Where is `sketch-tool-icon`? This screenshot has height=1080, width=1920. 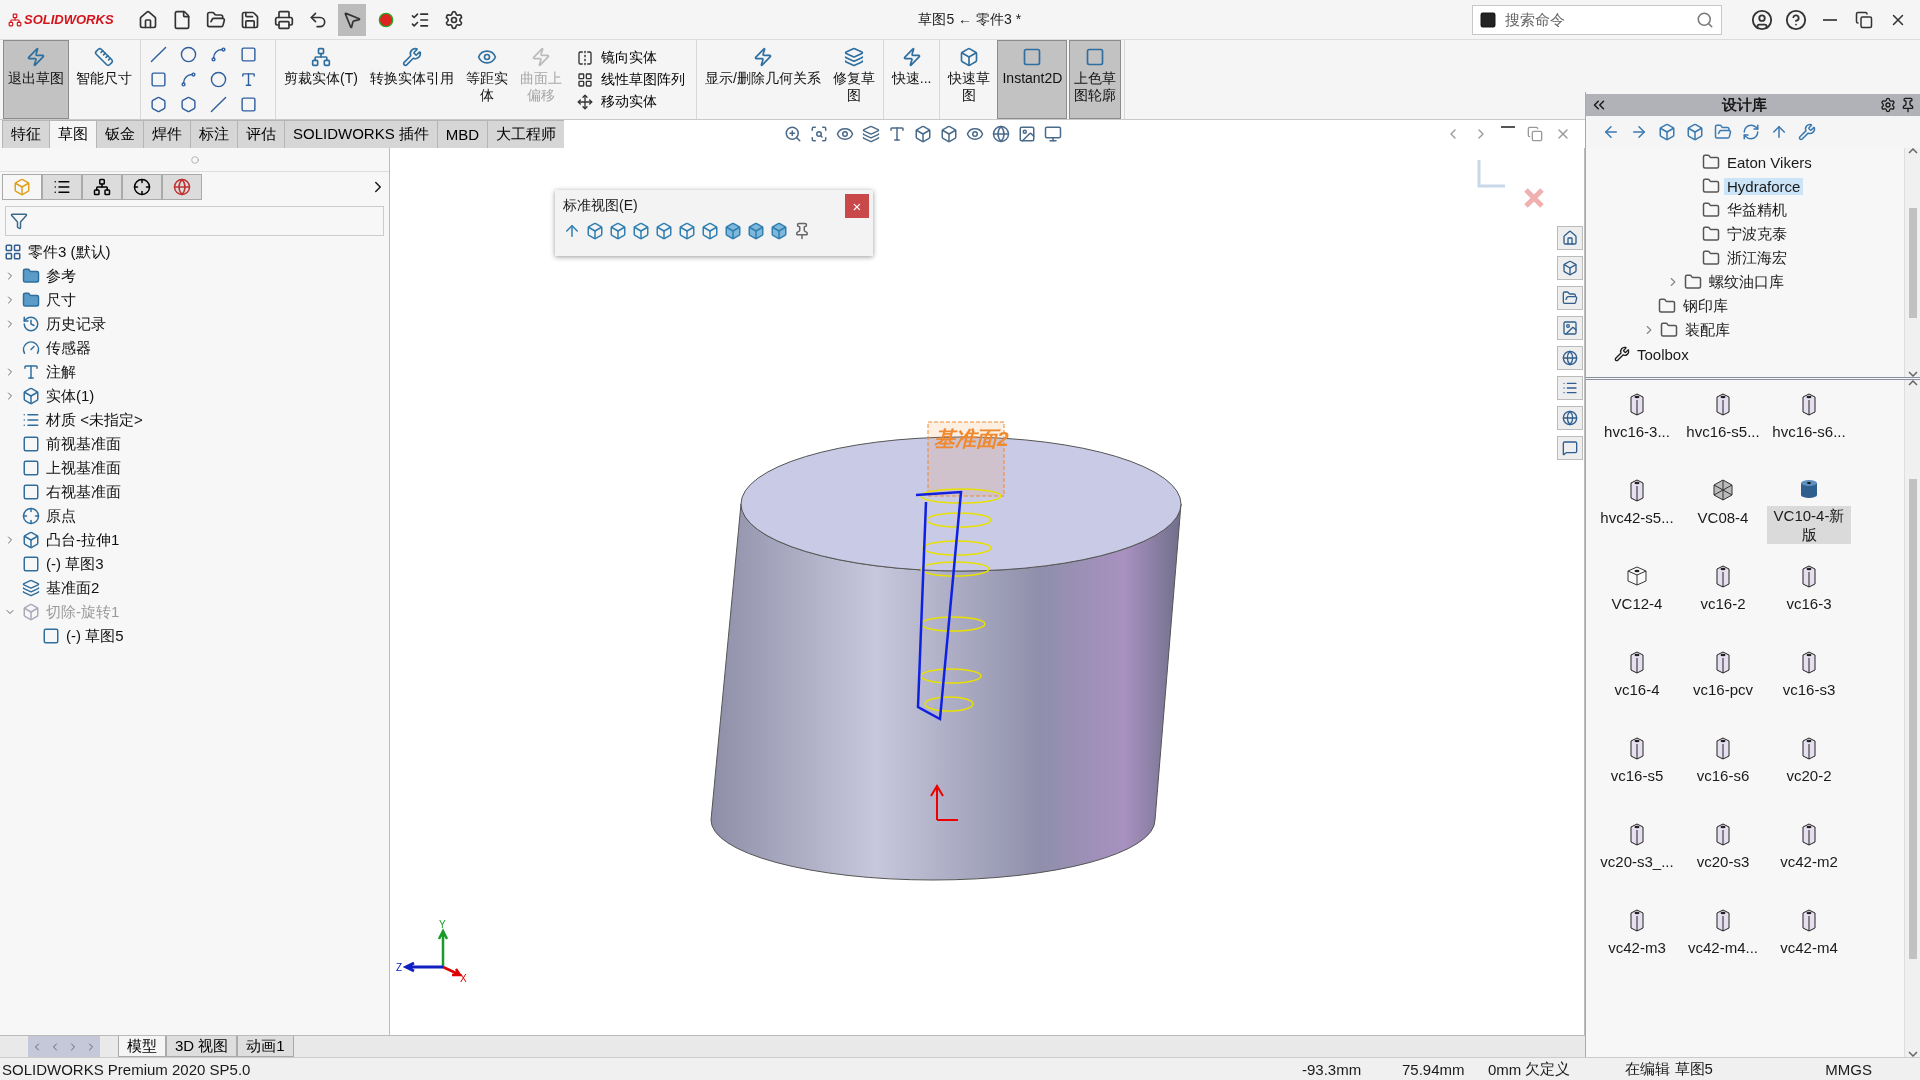 sketch-tool-icon is located at coordinates (218, 79).